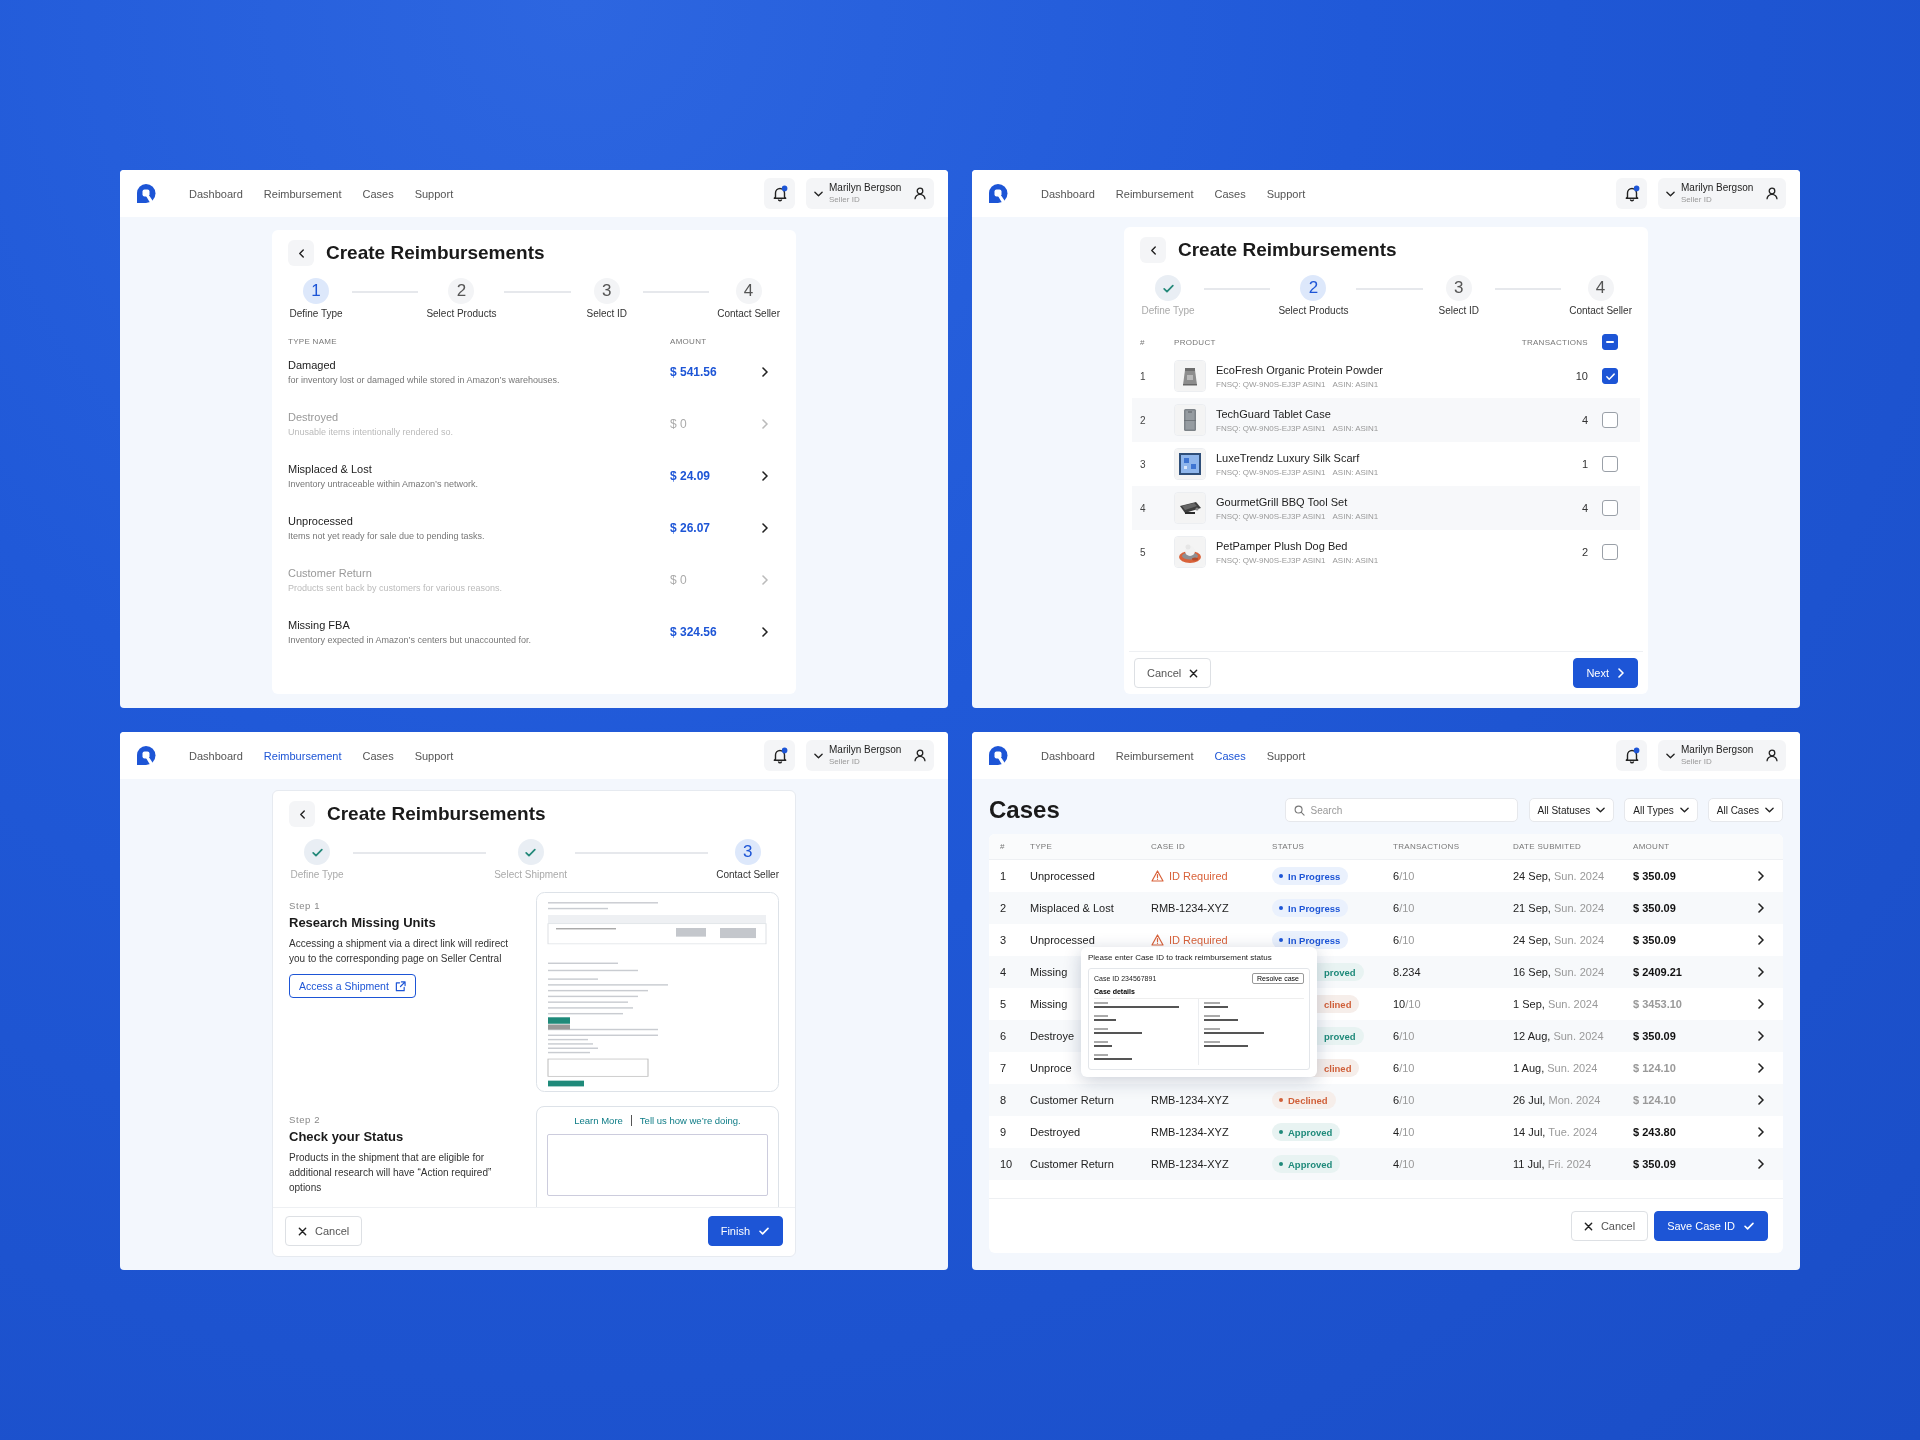 This screenshot has width=1920, height=1440. What do you see at coordinates (1143, 464) in the screenshot?
I see `row-number: 3` at bounding box center [1143, 464].